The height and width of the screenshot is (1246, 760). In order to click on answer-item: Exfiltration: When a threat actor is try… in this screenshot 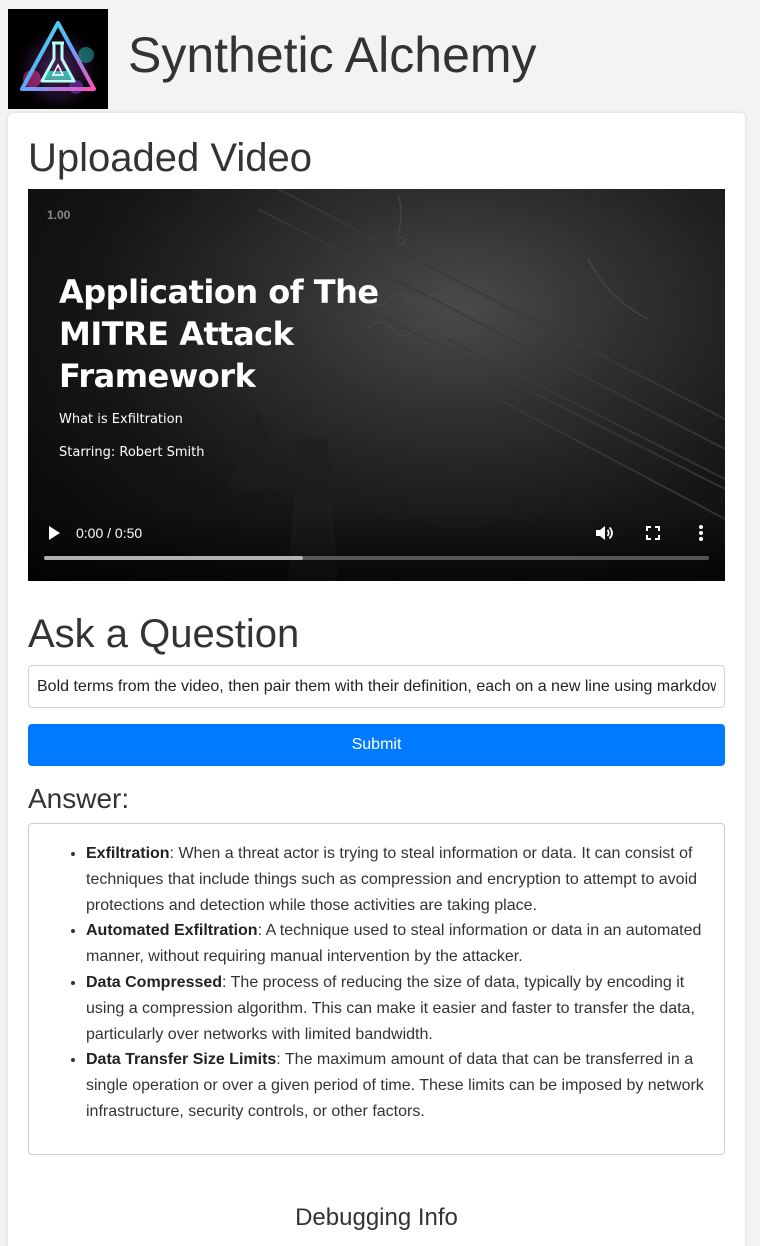, I will do `click(397, 879)`.